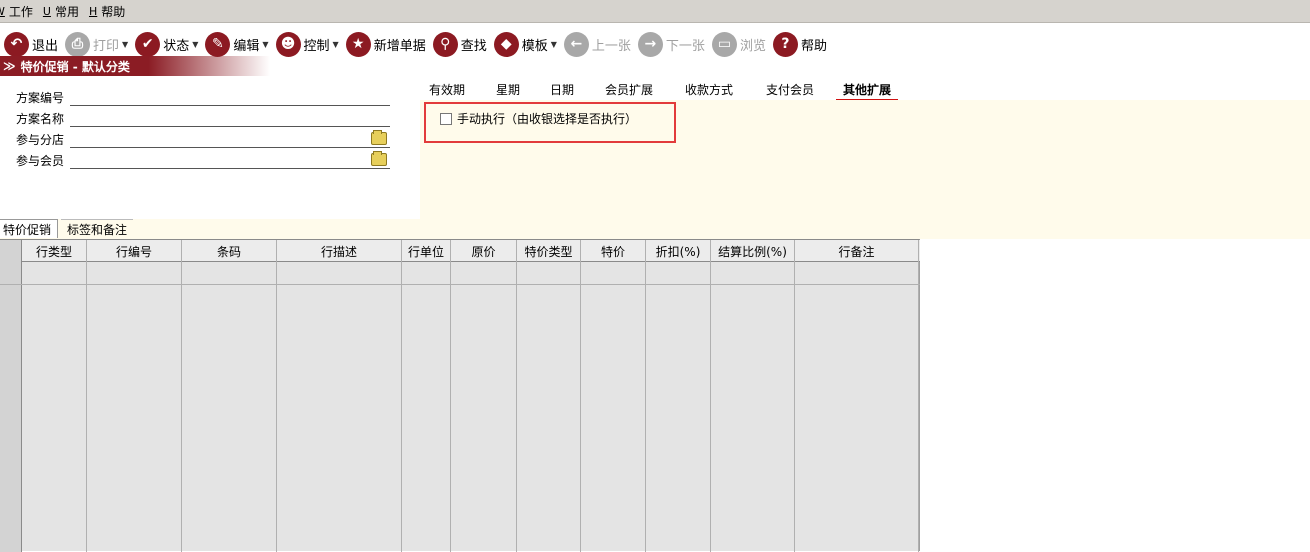 The height and width of the screenshot is (552, 1310). Describe the element at coordinates (288, 44) in the screenshot. I see `users-icon: ☻` at that location.